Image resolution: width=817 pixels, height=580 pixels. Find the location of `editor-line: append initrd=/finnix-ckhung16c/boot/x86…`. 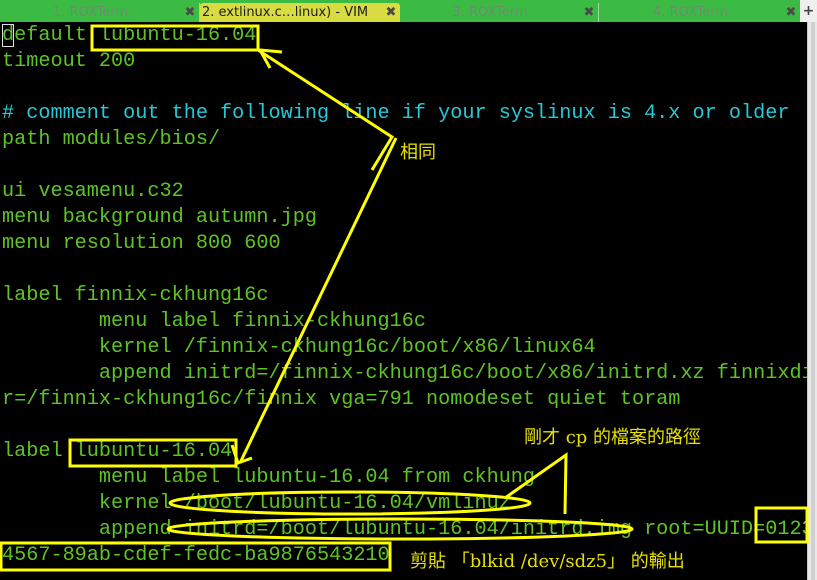

editor-line: append initrd=/finnix-ckhung16c/boot/x86… is located at coordinates (408, 373).